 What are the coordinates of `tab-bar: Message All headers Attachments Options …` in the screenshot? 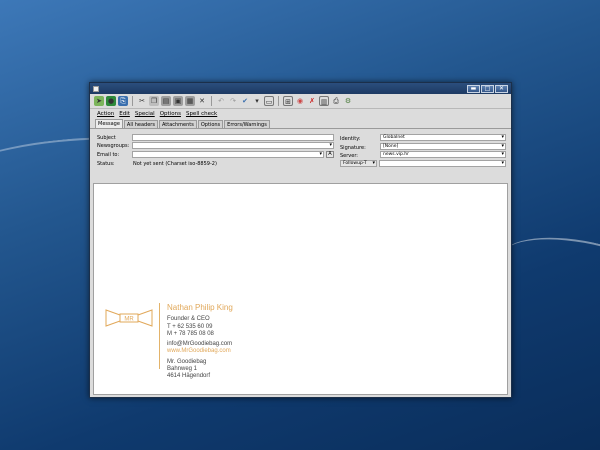 It's located at (300, 124).